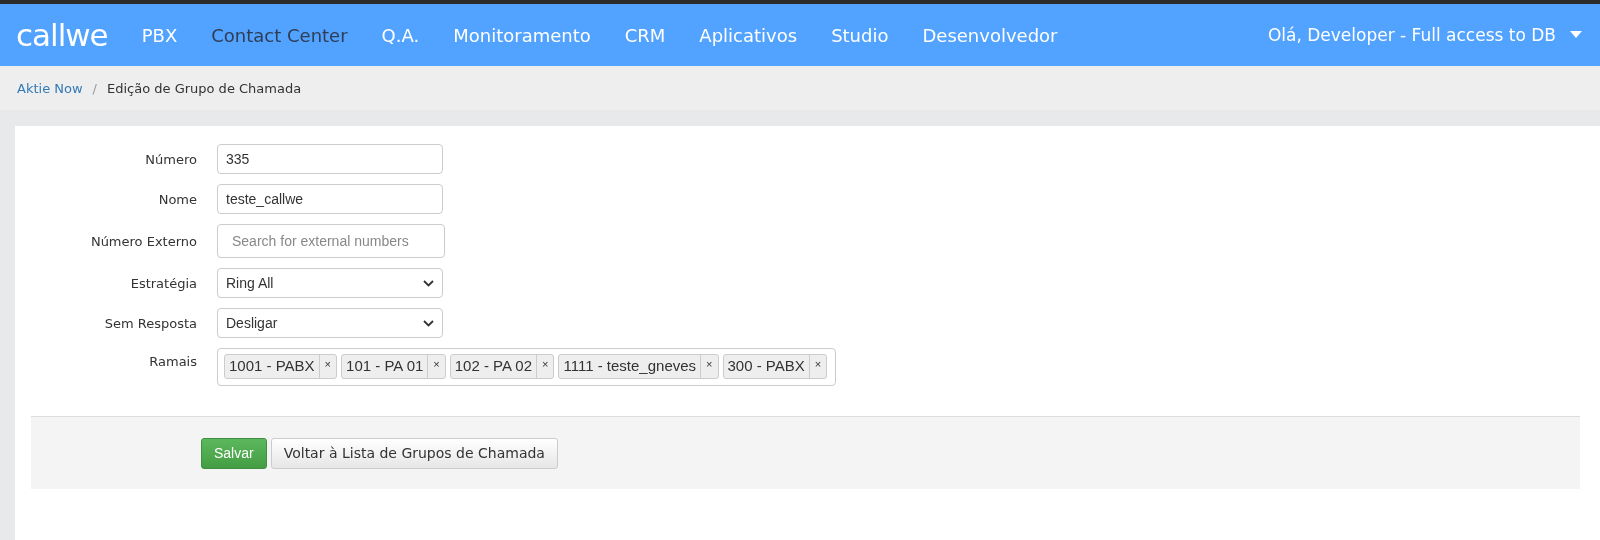  I want to click on caret-icon, so click(1576, 35).